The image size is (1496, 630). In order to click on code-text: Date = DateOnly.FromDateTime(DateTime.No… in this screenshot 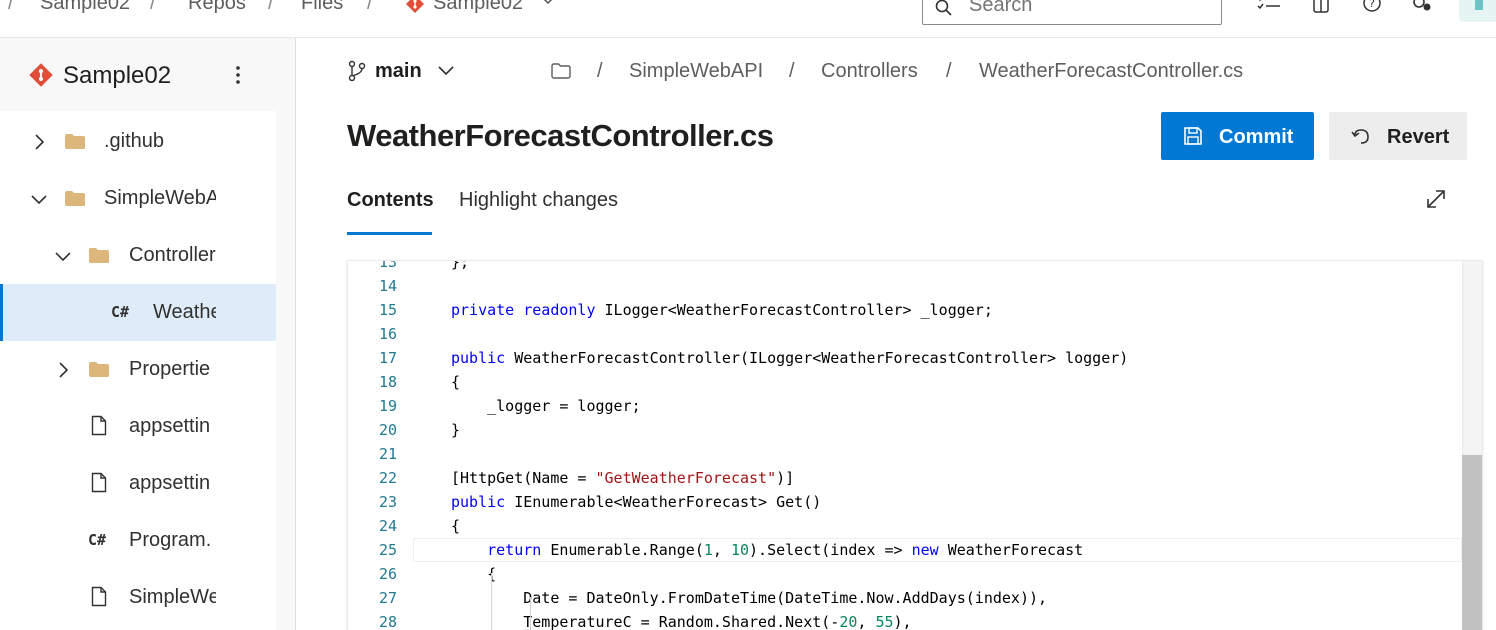, I will do `click(749, 598)`.